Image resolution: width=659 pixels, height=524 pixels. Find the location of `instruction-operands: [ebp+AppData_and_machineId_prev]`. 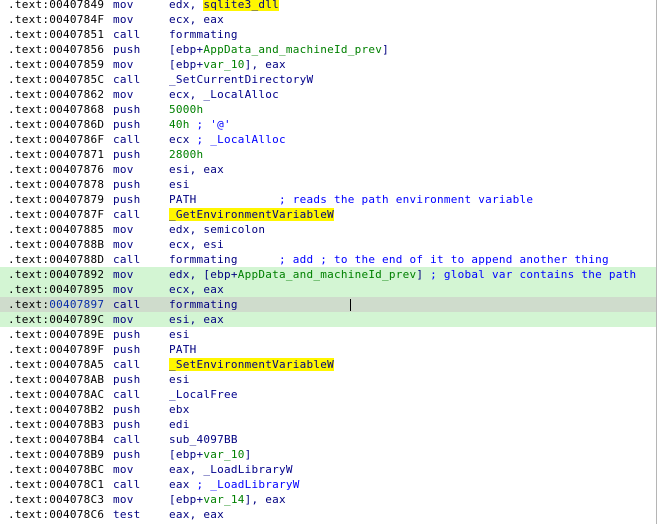

instruction-operands: [ebp+AppData_and_machineId_prev] is located at coordinates (279, 49).